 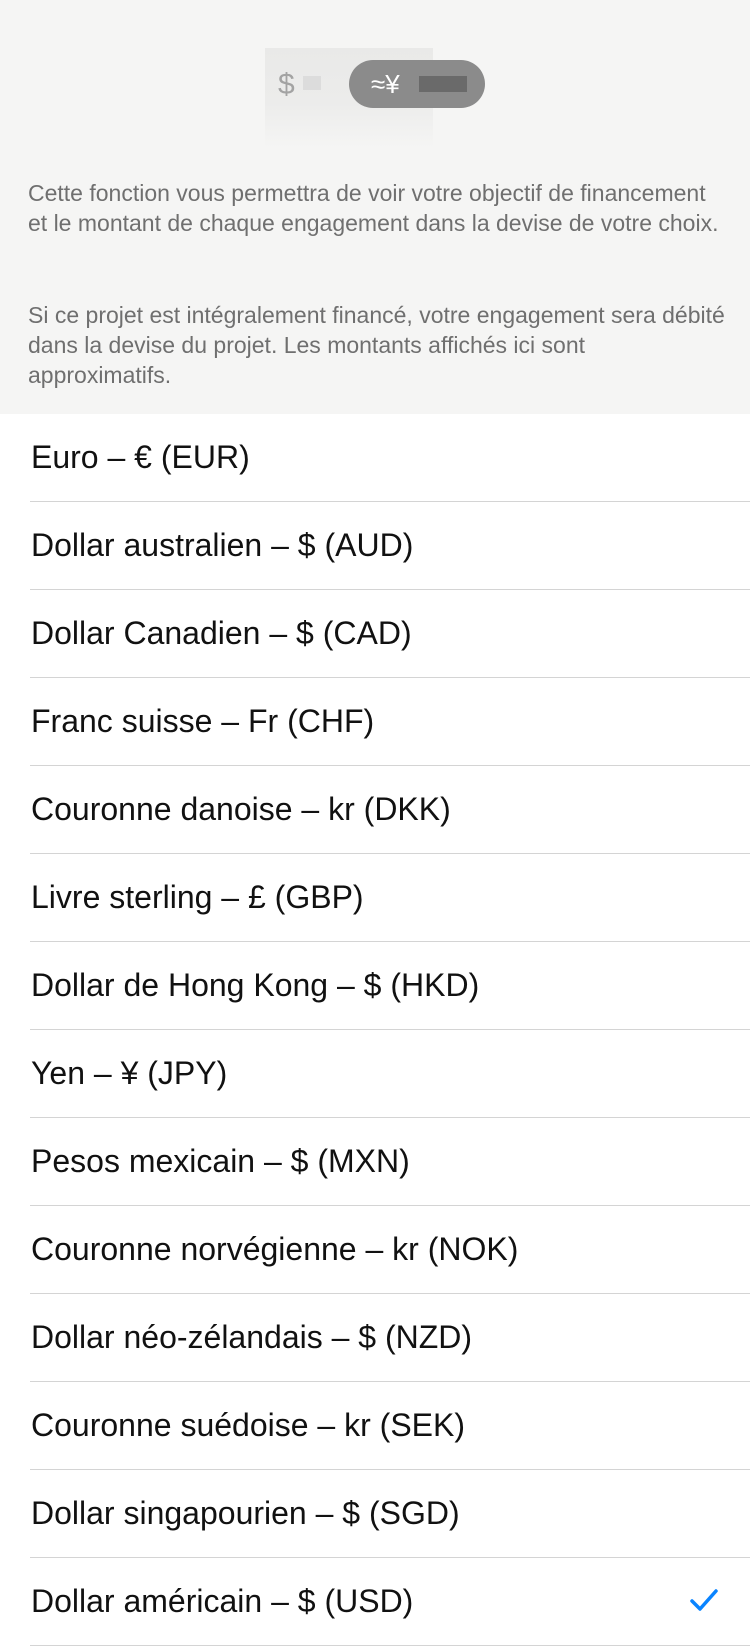 What do you see at coordinates (140, 457) in the screenshot?
I see `currency-option-label: Euro – € (EUR)` at bounding box center [140, 457].